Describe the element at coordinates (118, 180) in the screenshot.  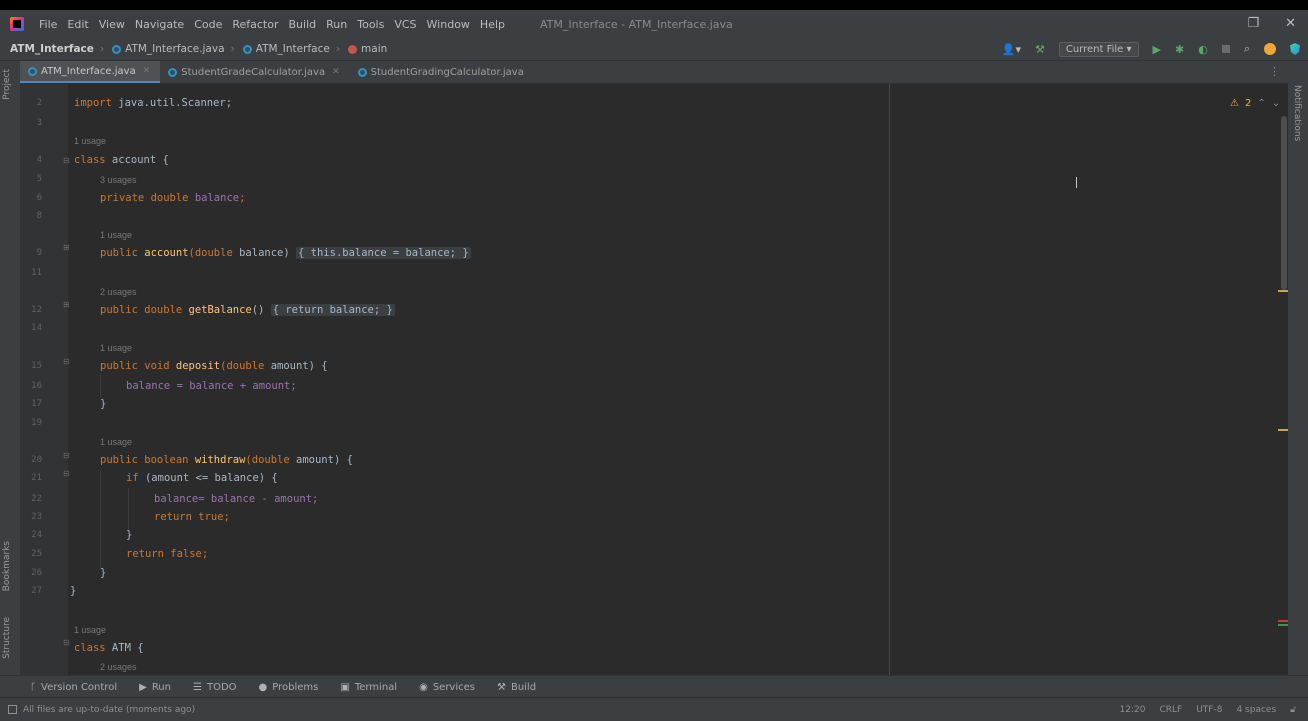
I see `usage-hint: 3 usages` at that location.